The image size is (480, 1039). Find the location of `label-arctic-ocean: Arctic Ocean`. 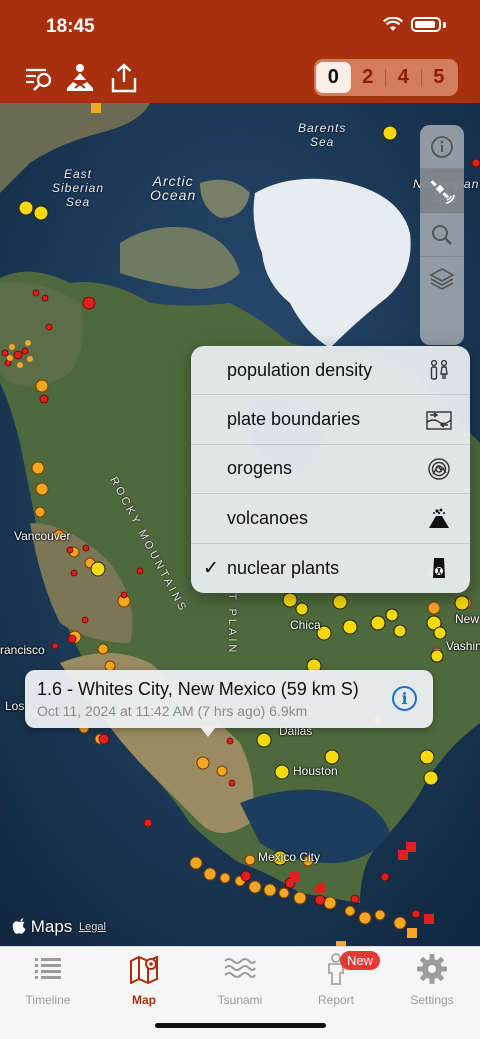

label-arctic-ocean: Arctic Ocean is located at coordinates (173, 188).